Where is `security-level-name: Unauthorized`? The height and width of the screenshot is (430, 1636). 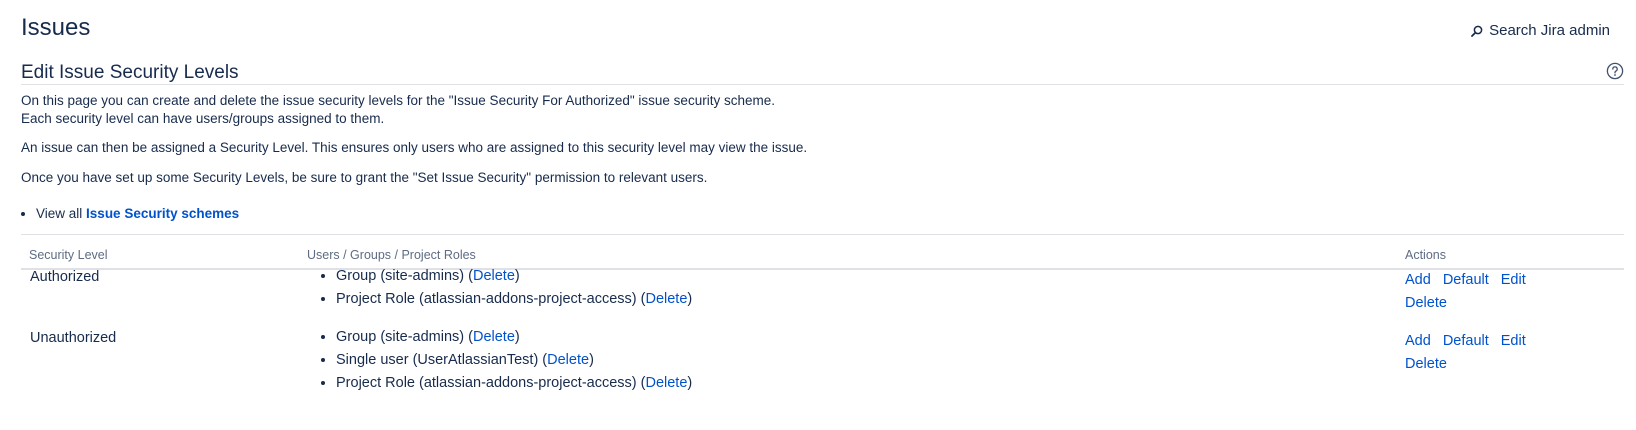 security-level-name: Unauthorized is located at coordinates (73, 338).